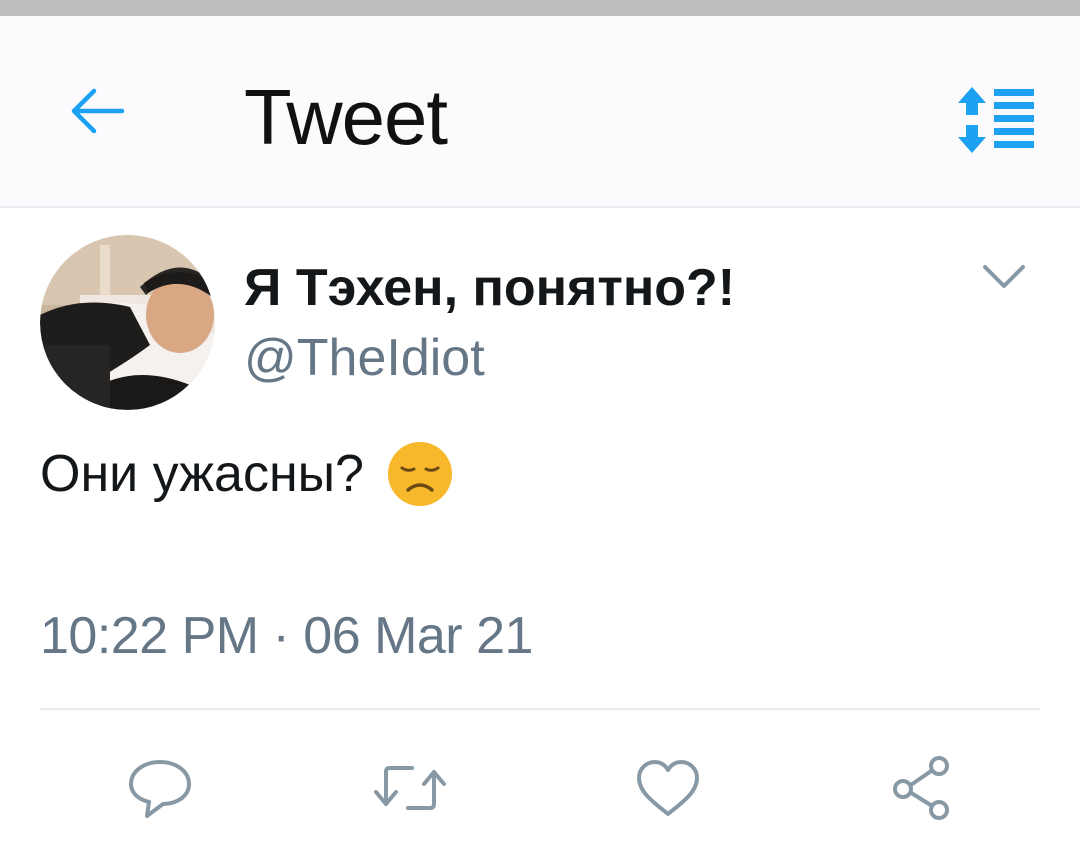 This screenshot has width=1080, height=860. What do you see at coordinates (489, 288) in the screenshot?
I see `author-name: Я Тэхен, понятно?!` at bounding box center [489, 288].